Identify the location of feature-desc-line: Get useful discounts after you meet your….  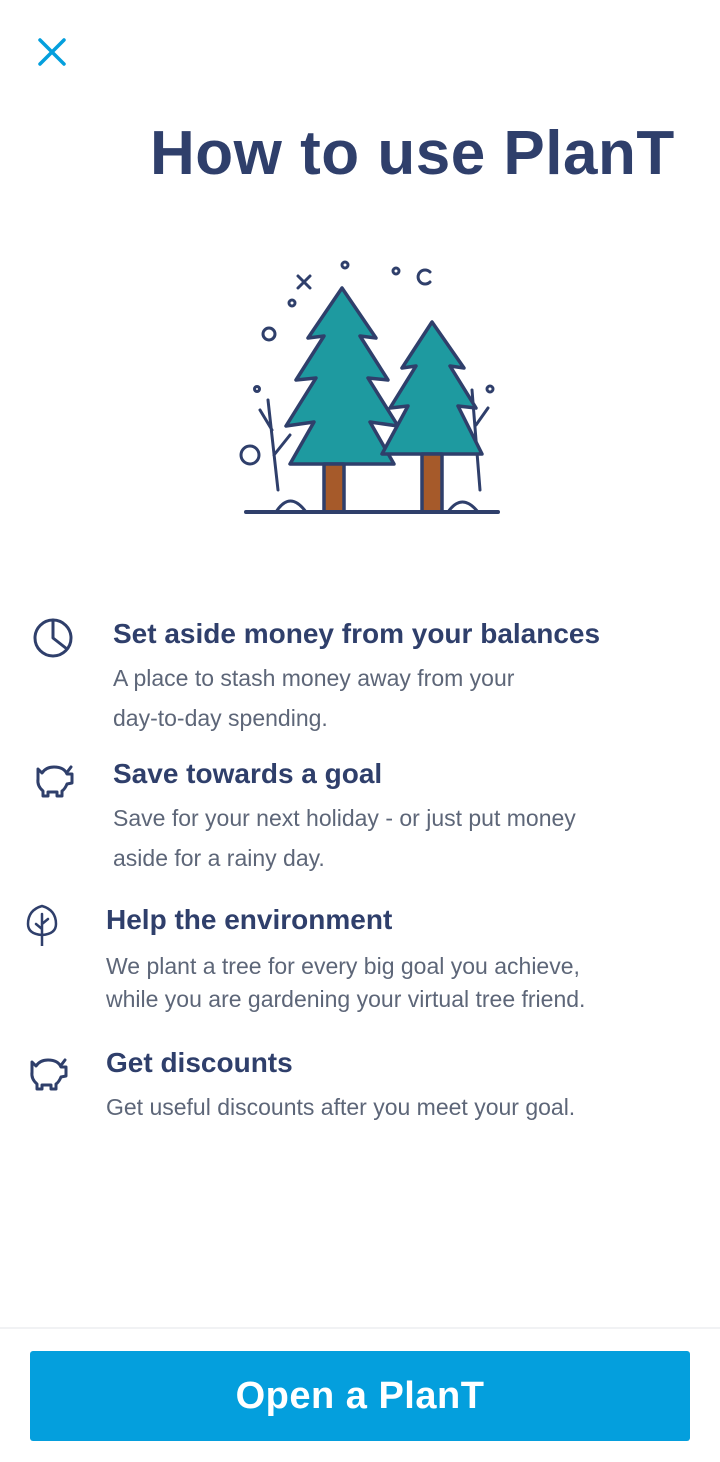
(341, 1107).